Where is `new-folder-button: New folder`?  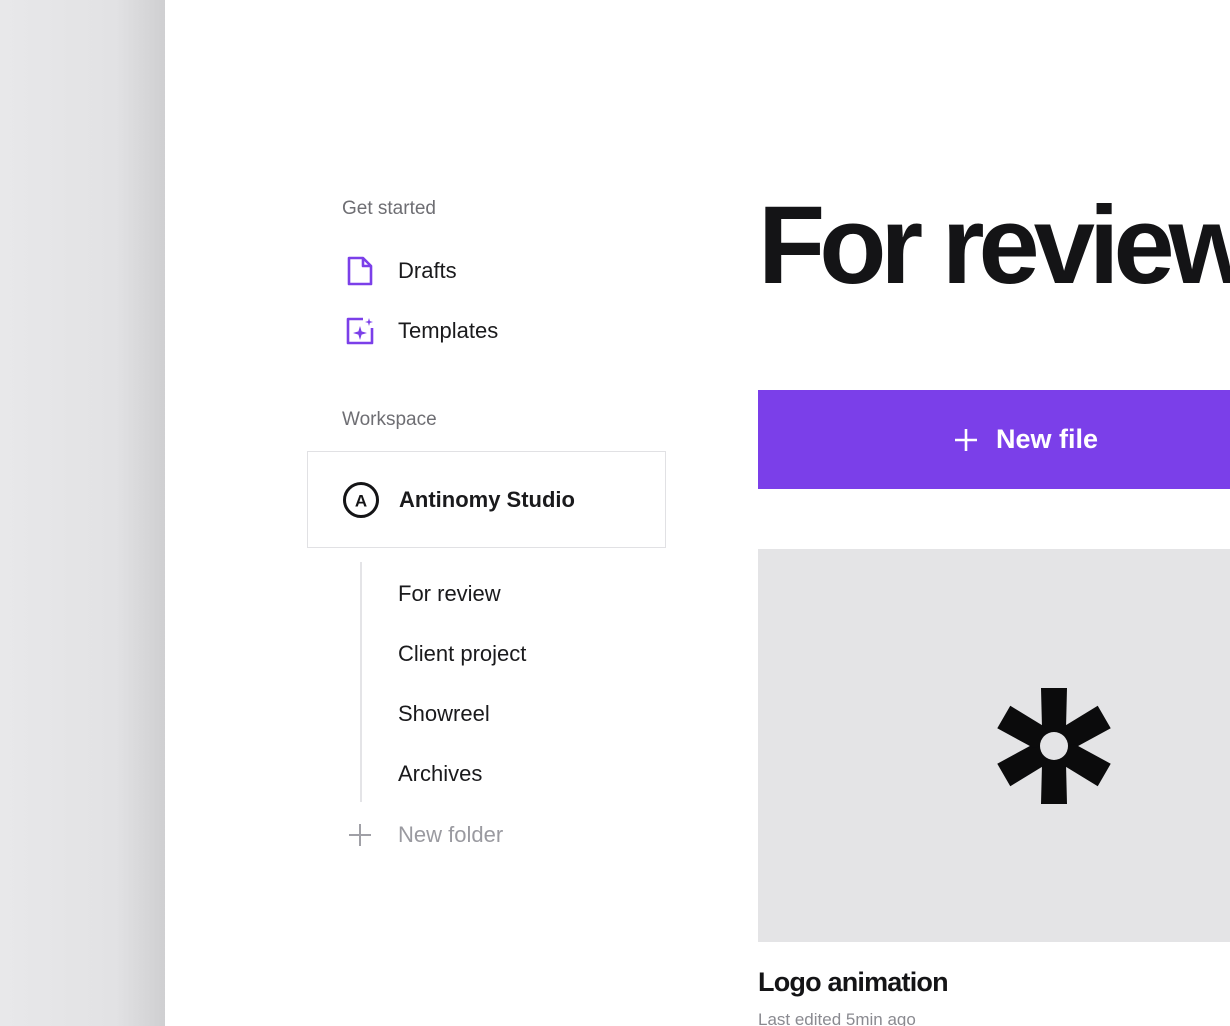 new-folder-button: New folder is located at coordinates (422, 835).